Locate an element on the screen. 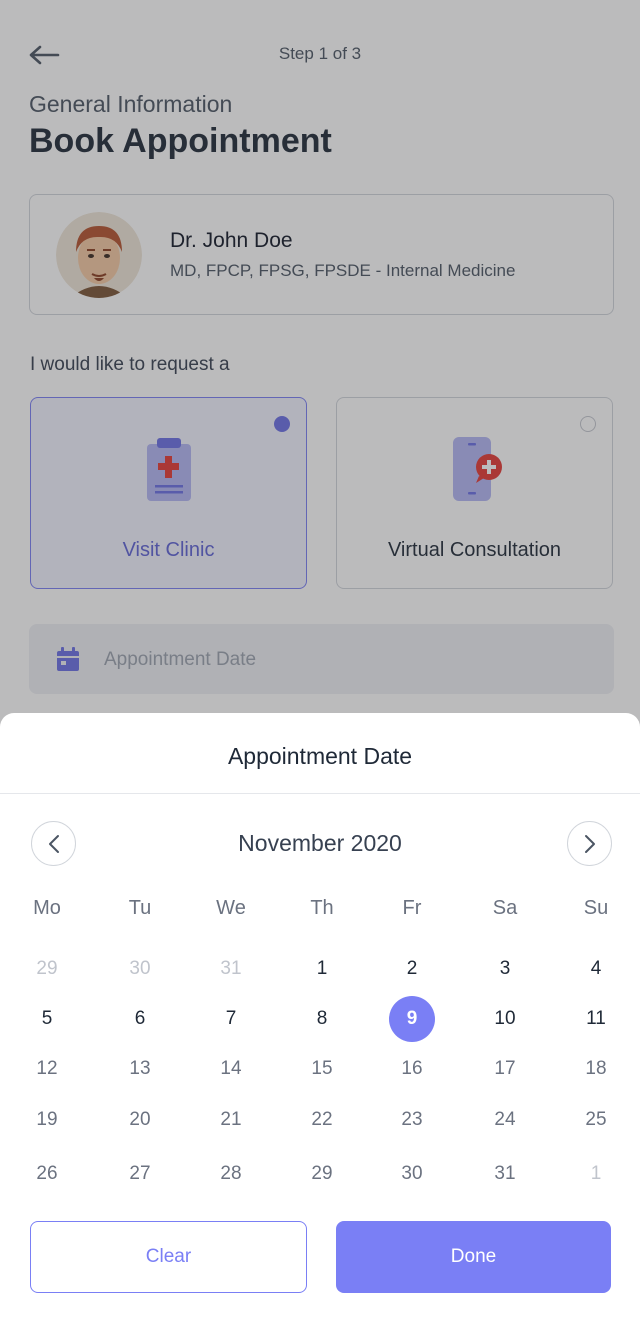 This screenshot has width=640, height=1323. calendar-day: 17 is located at coordinates (505, 1069).